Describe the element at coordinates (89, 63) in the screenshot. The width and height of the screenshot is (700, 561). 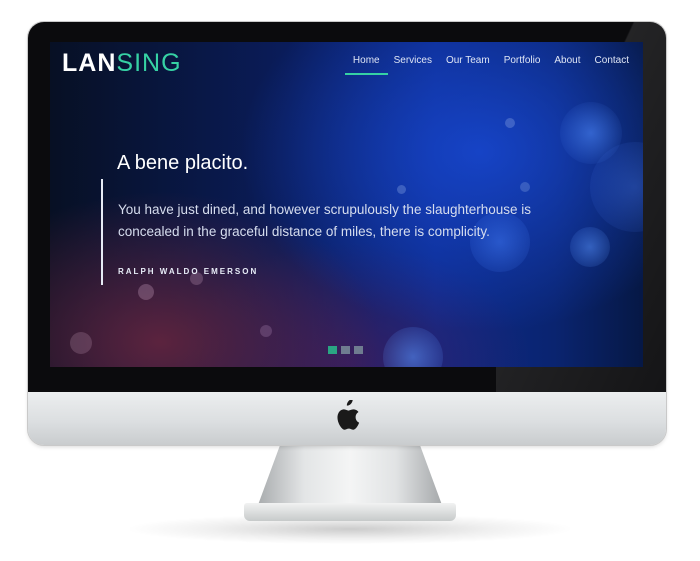
I see `logo-bold-text: LAN` at that location.